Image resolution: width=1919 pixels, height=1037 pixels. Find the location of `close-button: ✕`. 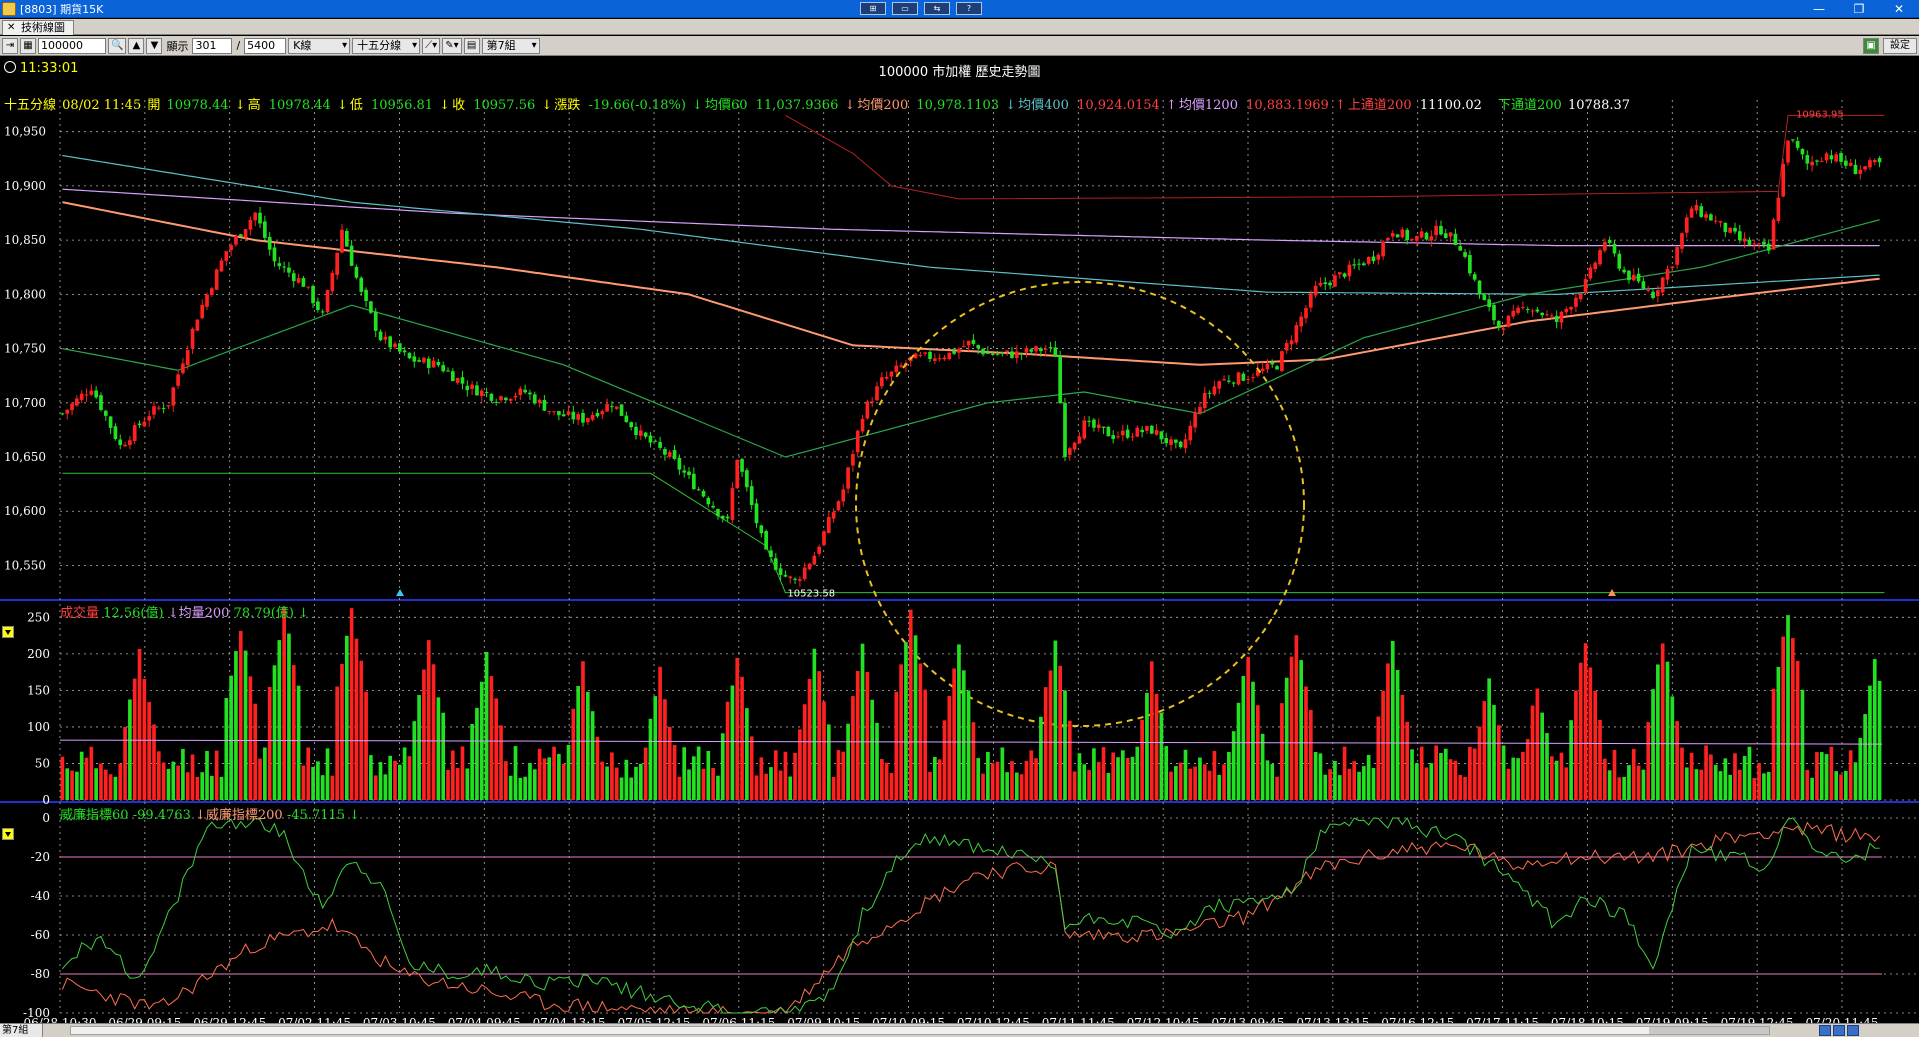

close-button: ✕ is located at coordinates (1899, 9).